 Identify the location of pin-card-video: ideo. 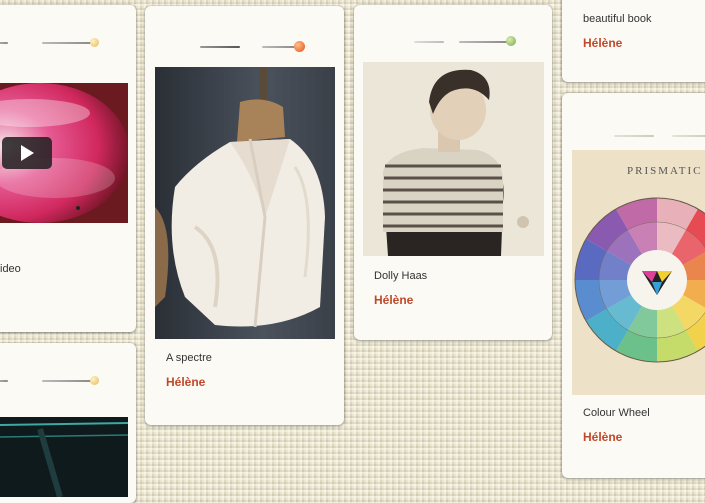
(68, 168).